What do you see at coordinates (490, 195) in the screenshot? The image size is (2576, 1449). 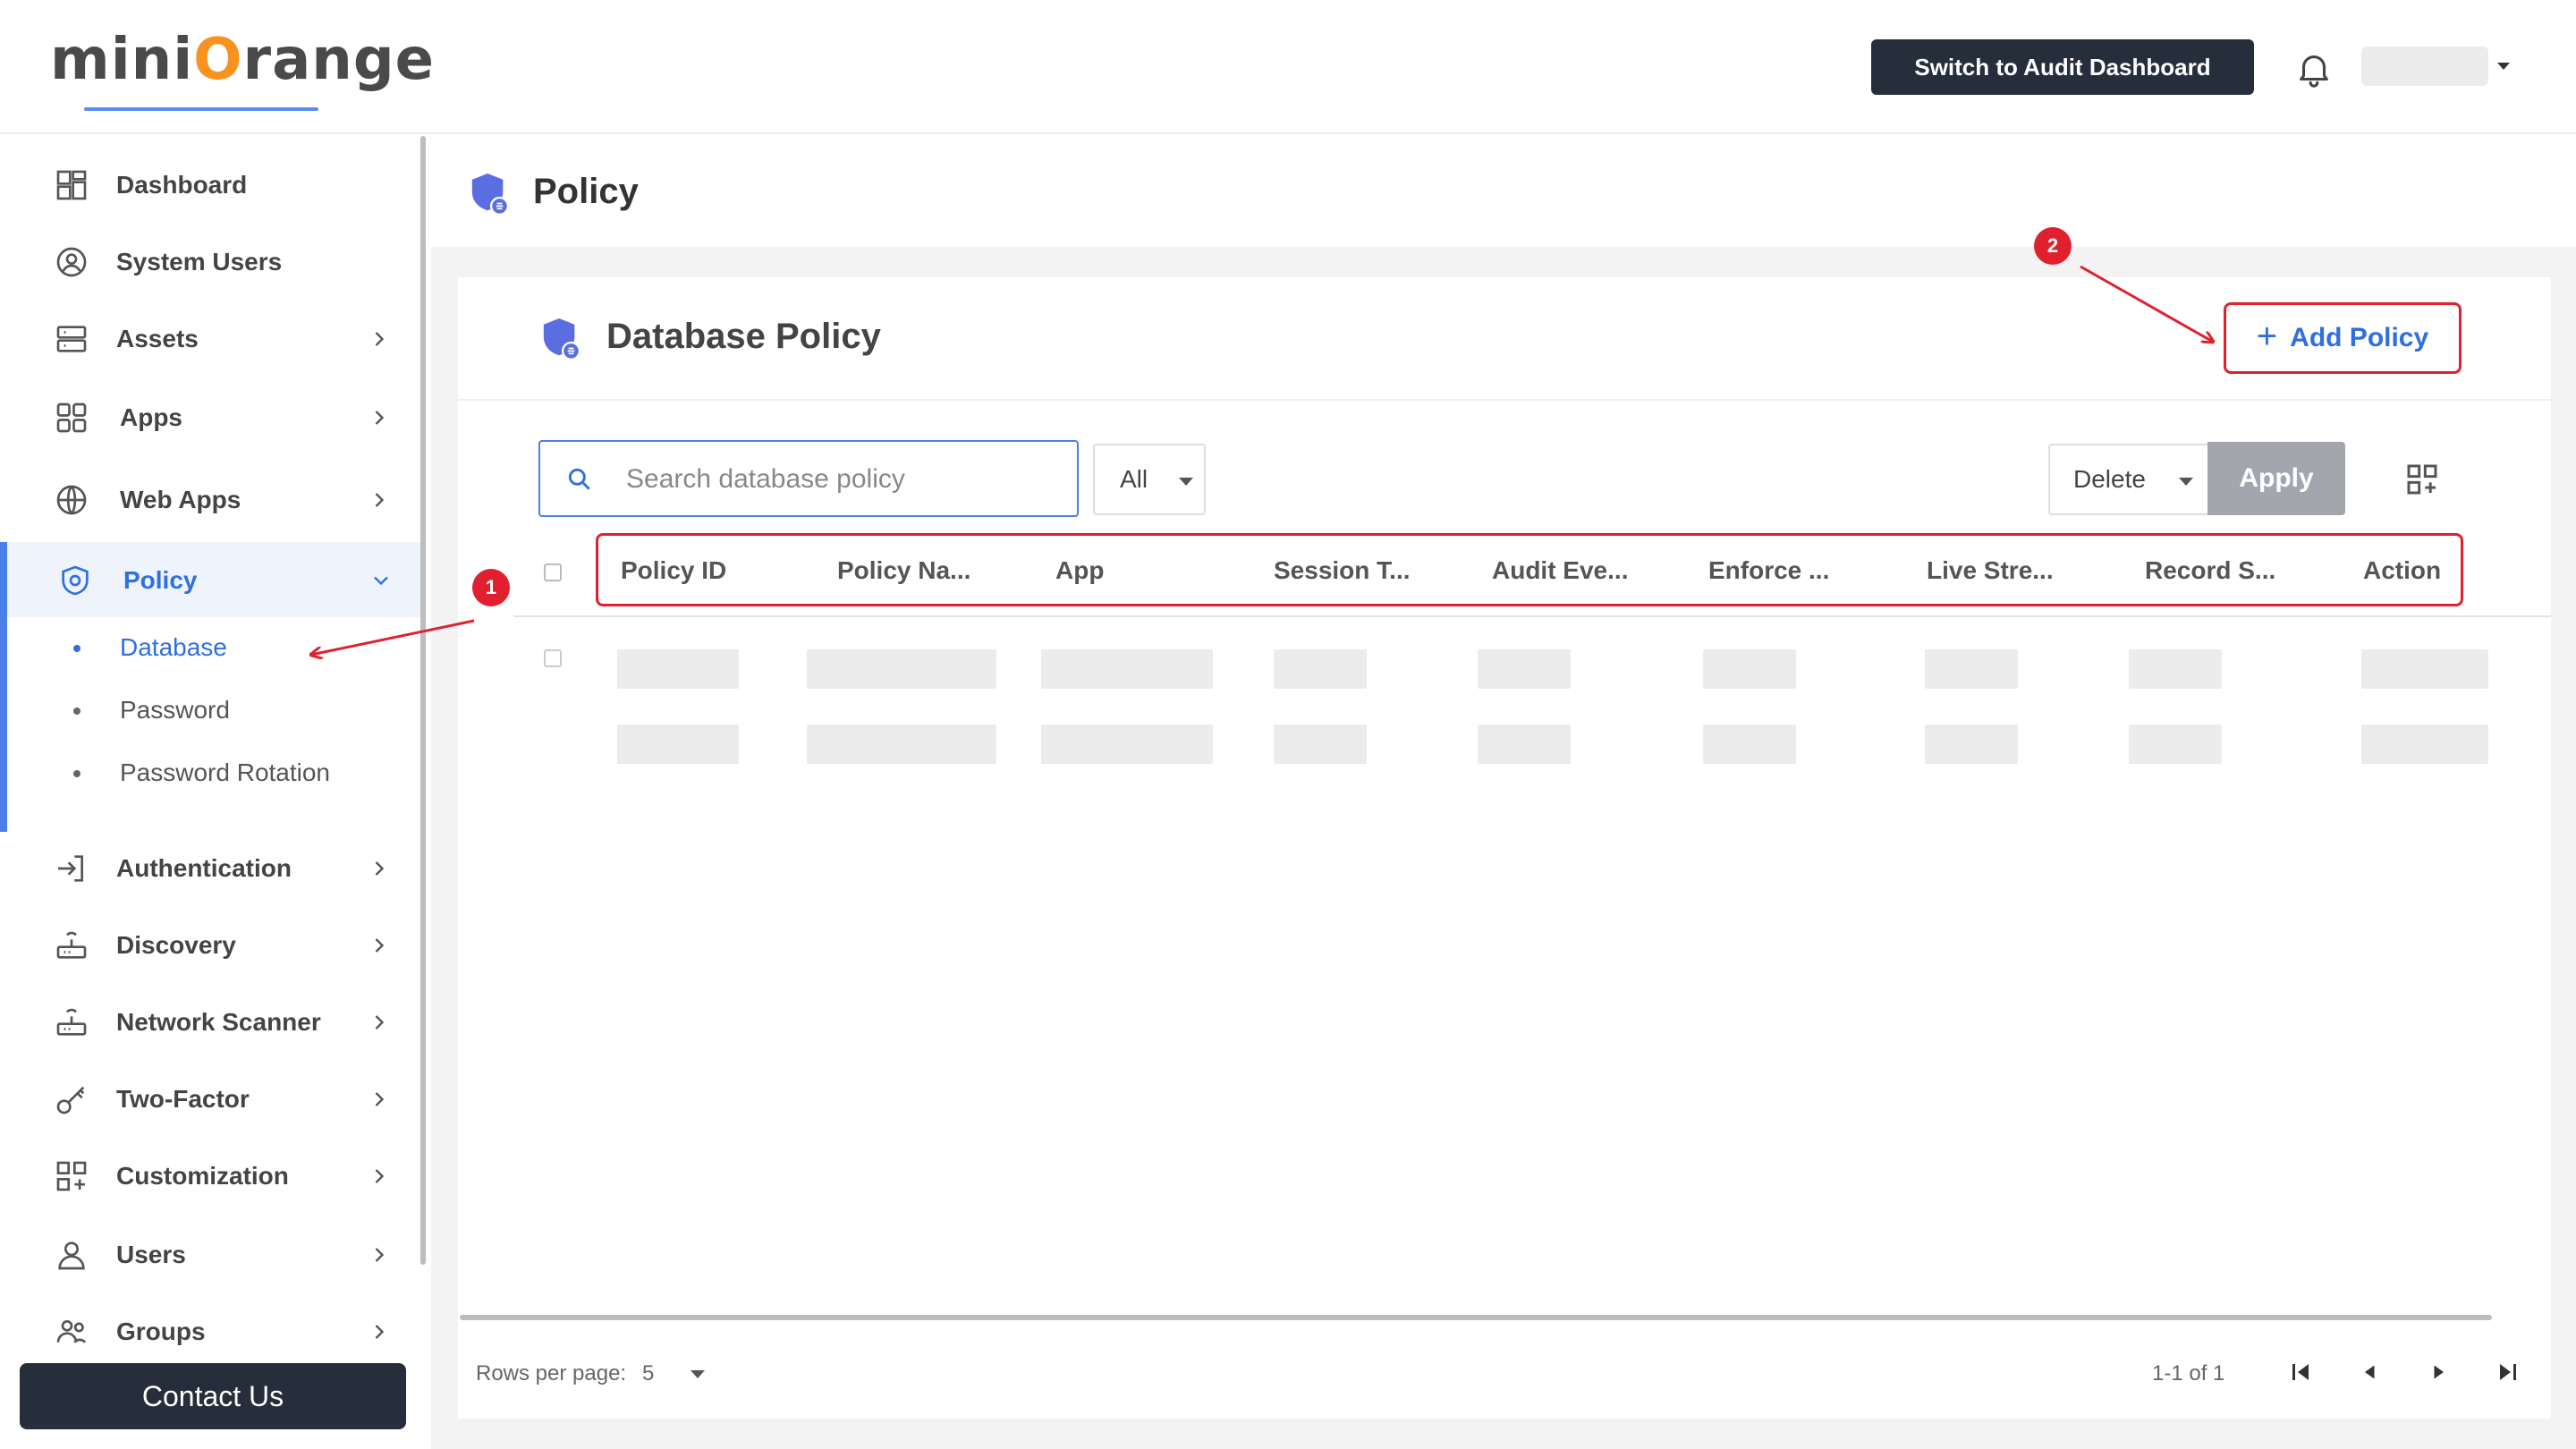 I see `policy-shield-icon` at bounding box center [490, 195].